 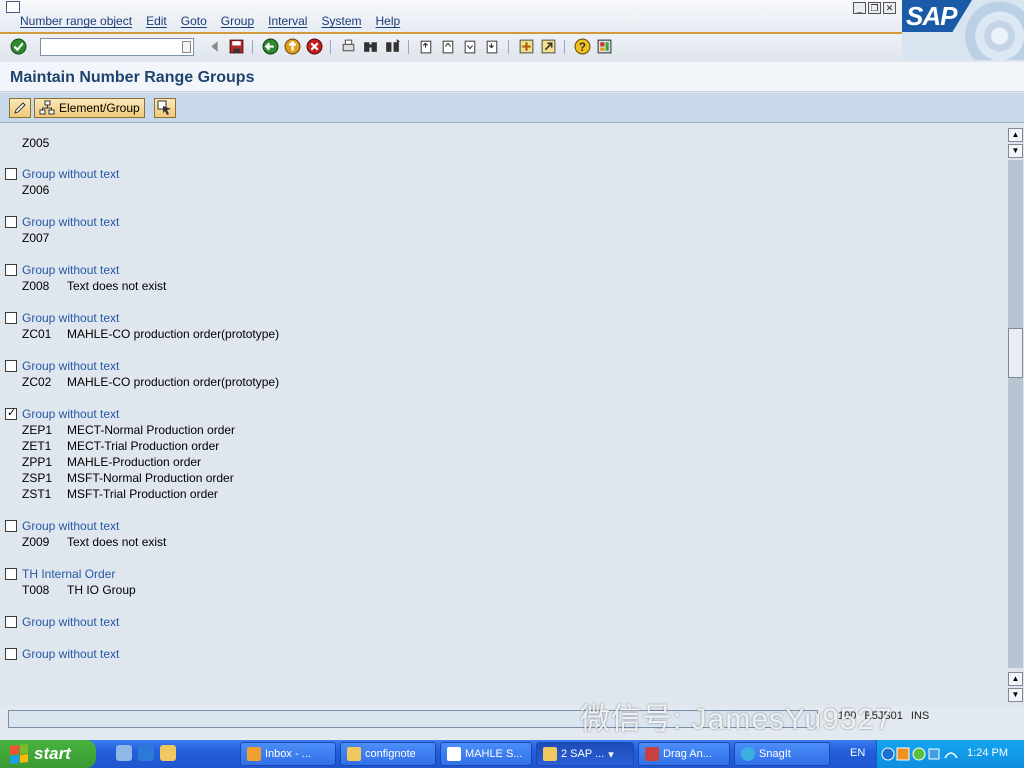 I want to click on change-button, so click(x=20, y=108).